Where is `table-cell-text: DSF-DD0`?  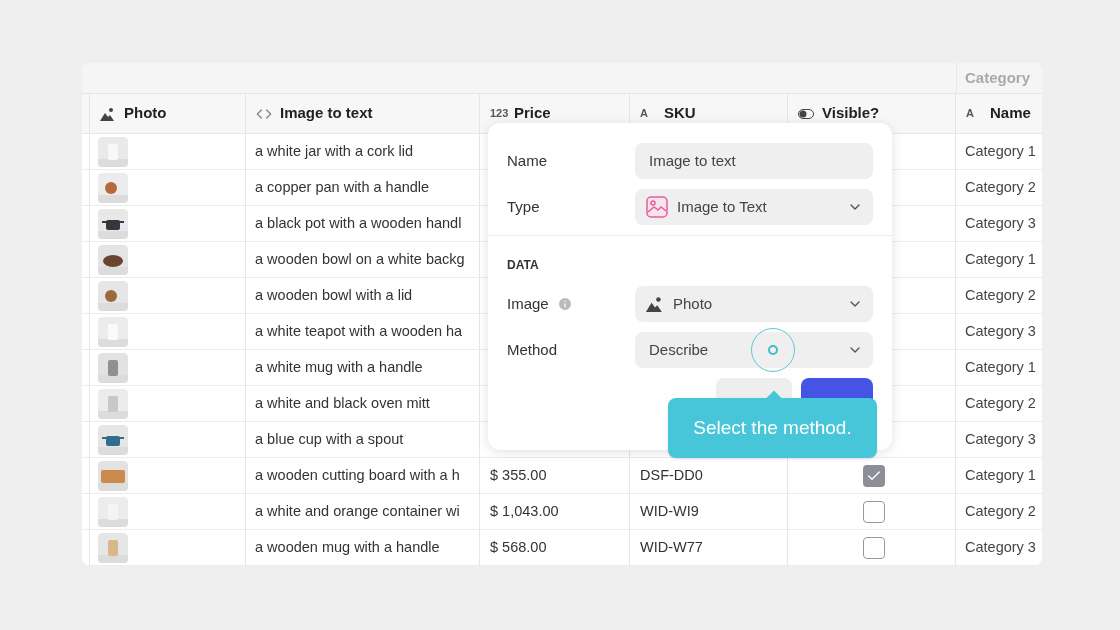
table-cell-text: DSF-DD0 is located at coordinates (671, 475).